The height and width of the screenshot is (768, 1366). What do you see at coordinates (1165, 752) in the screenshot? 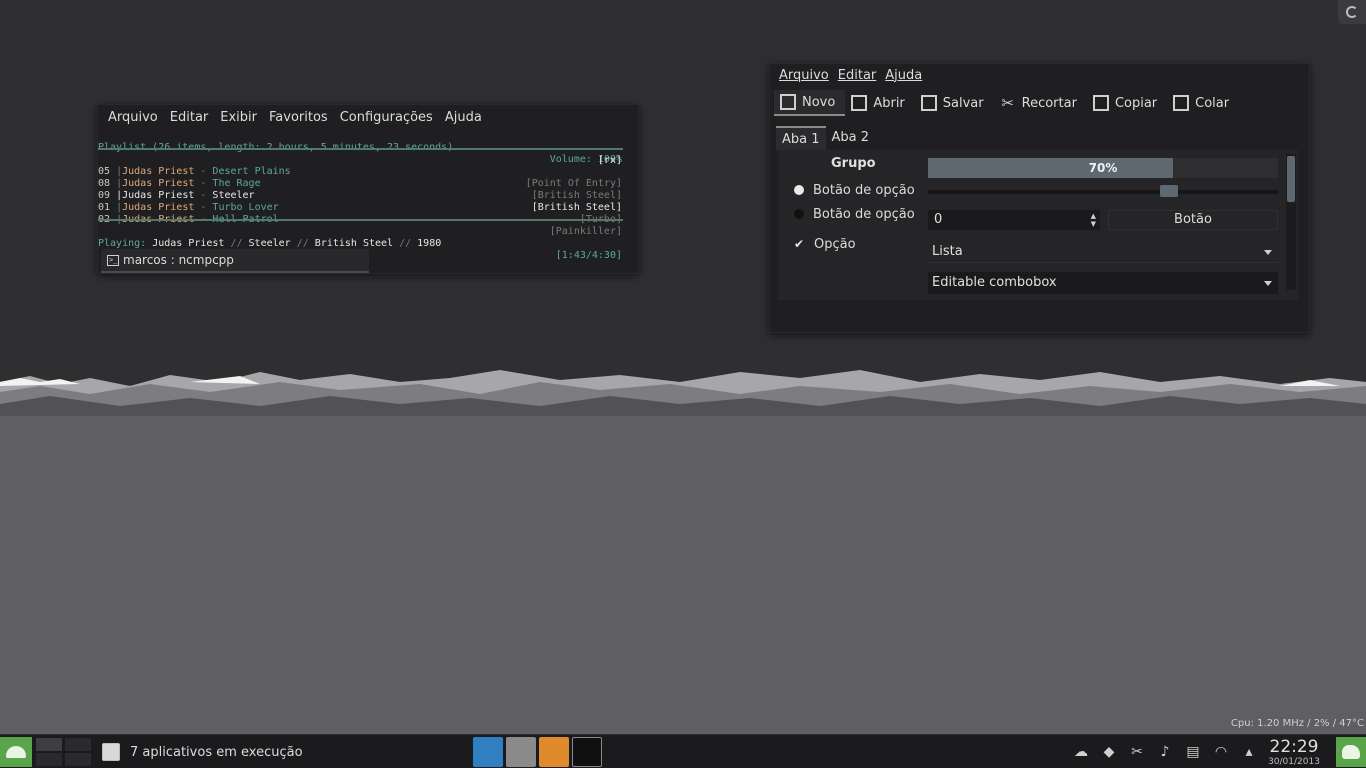
I see `volume-icon: ♪` at bounding box center [1165, 752].